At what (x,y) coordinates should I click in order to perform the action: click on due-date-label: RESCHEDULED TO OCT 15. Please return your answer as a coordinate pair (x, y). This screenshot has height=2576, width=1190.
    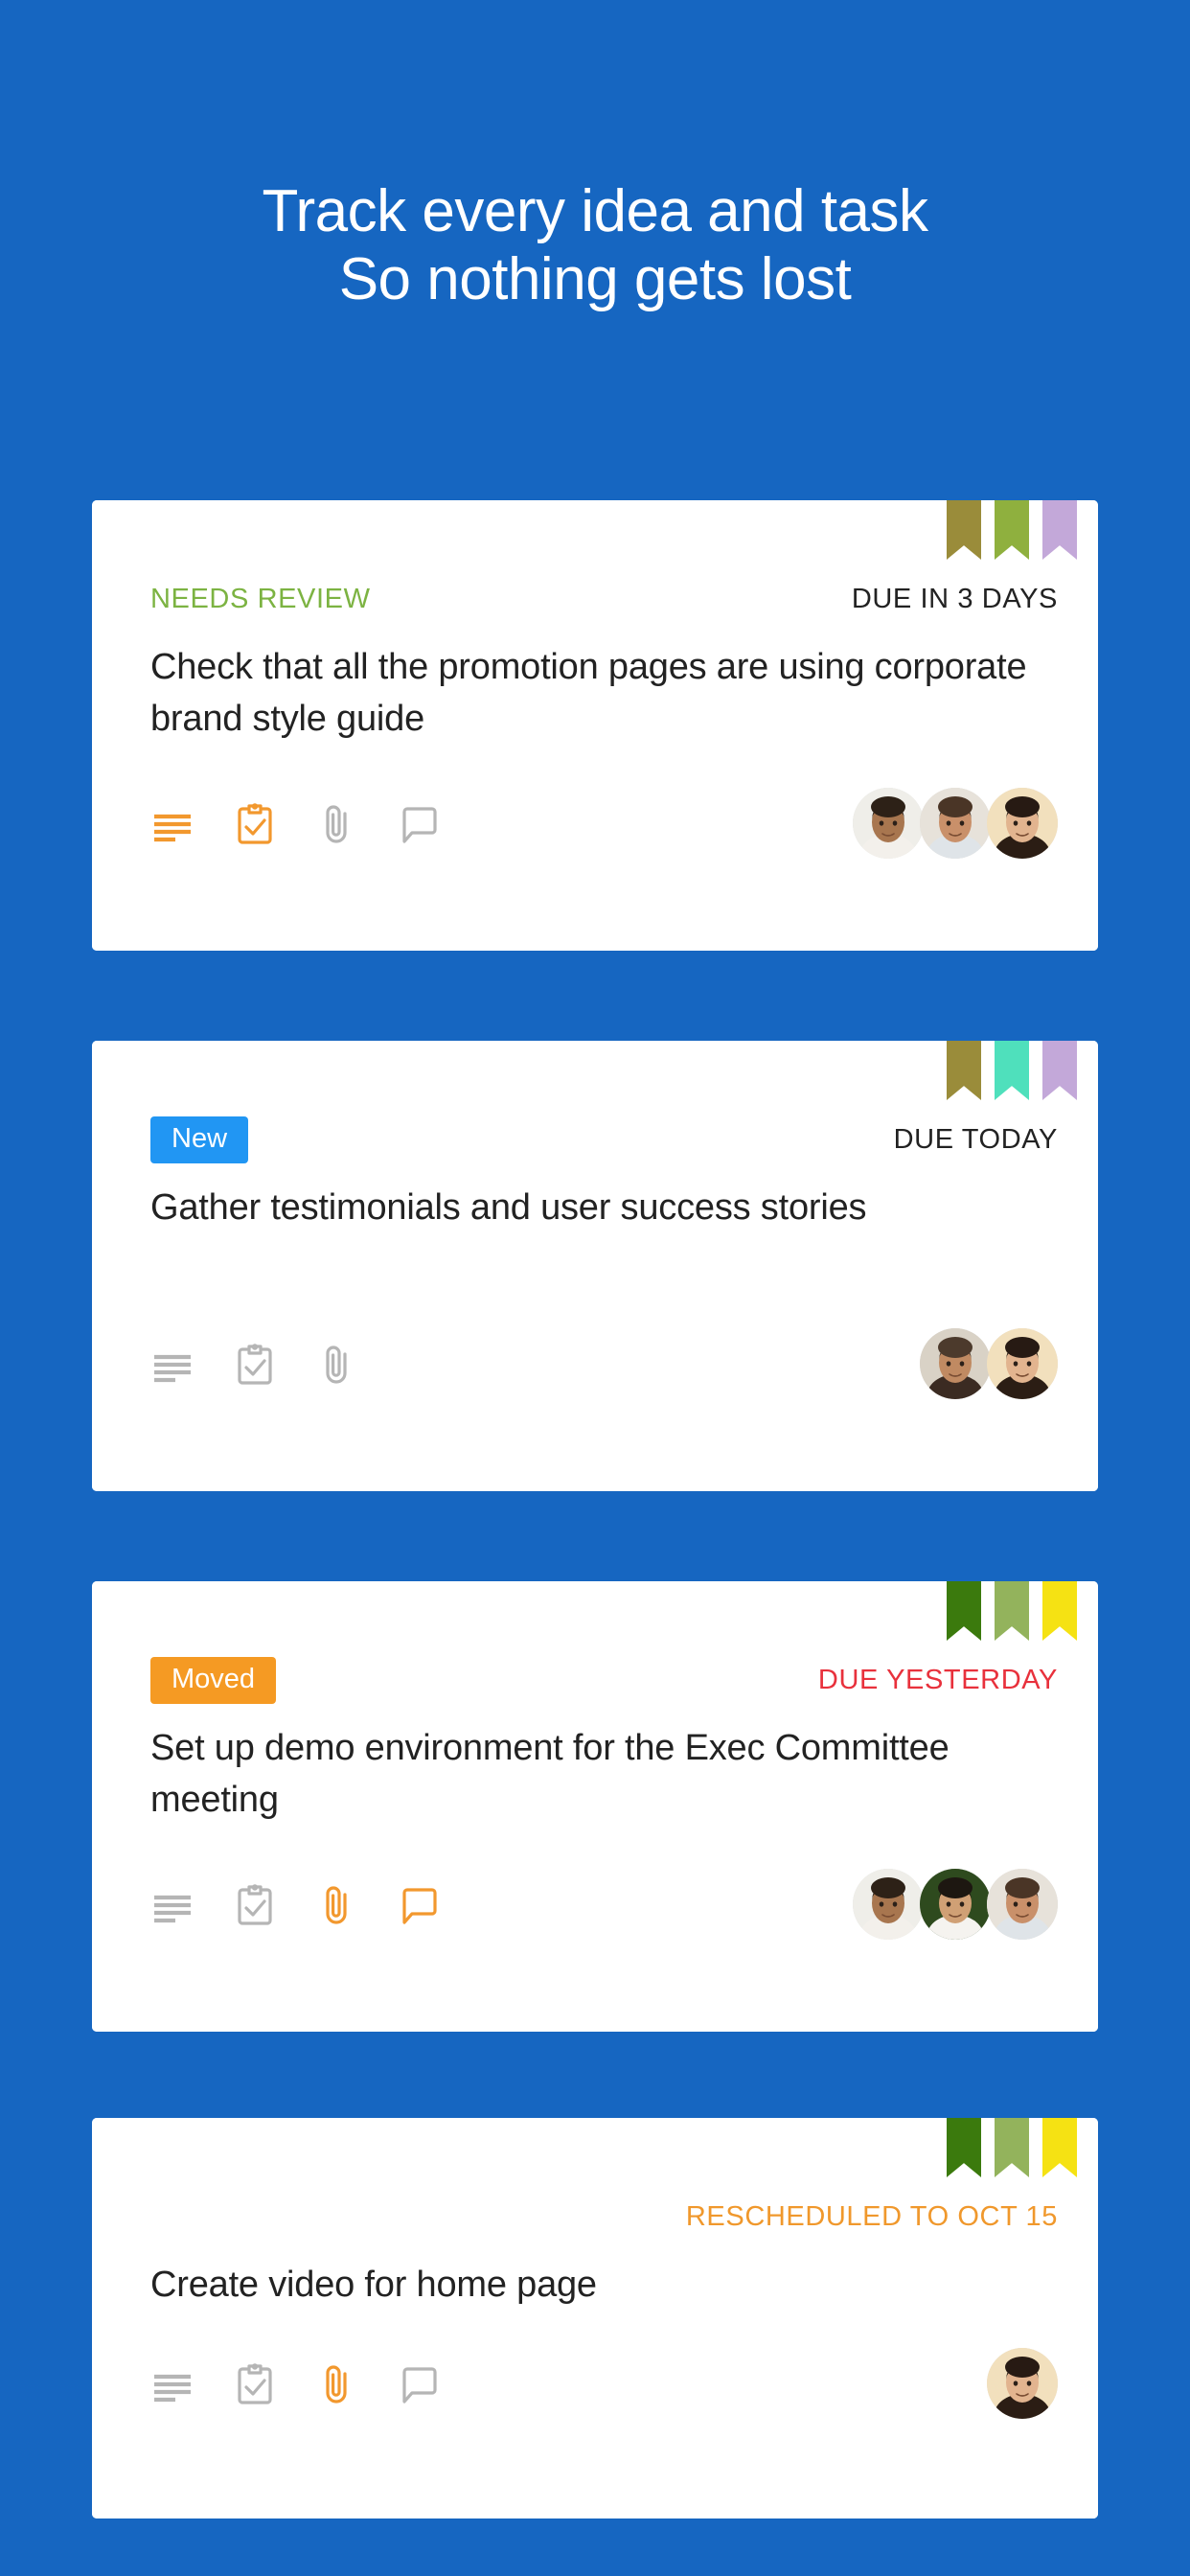
    Looking at the image, I should click on (872, 2216).